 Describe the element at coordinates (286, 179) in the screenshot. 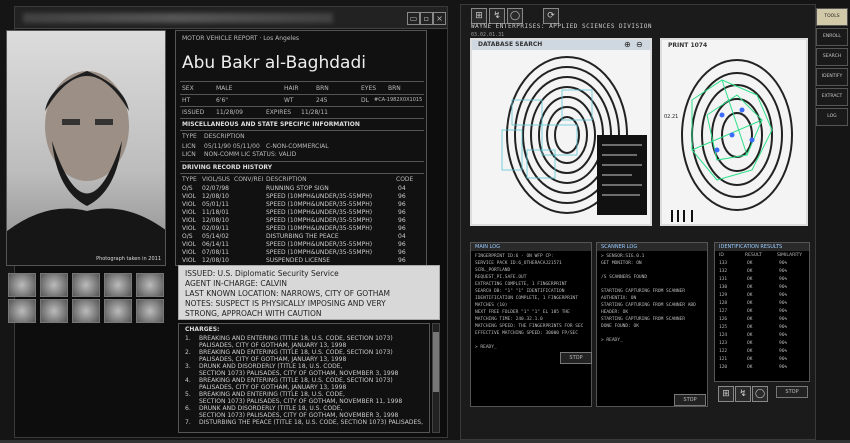

I see `history-col-desc: DESCRIPTION` at that location.